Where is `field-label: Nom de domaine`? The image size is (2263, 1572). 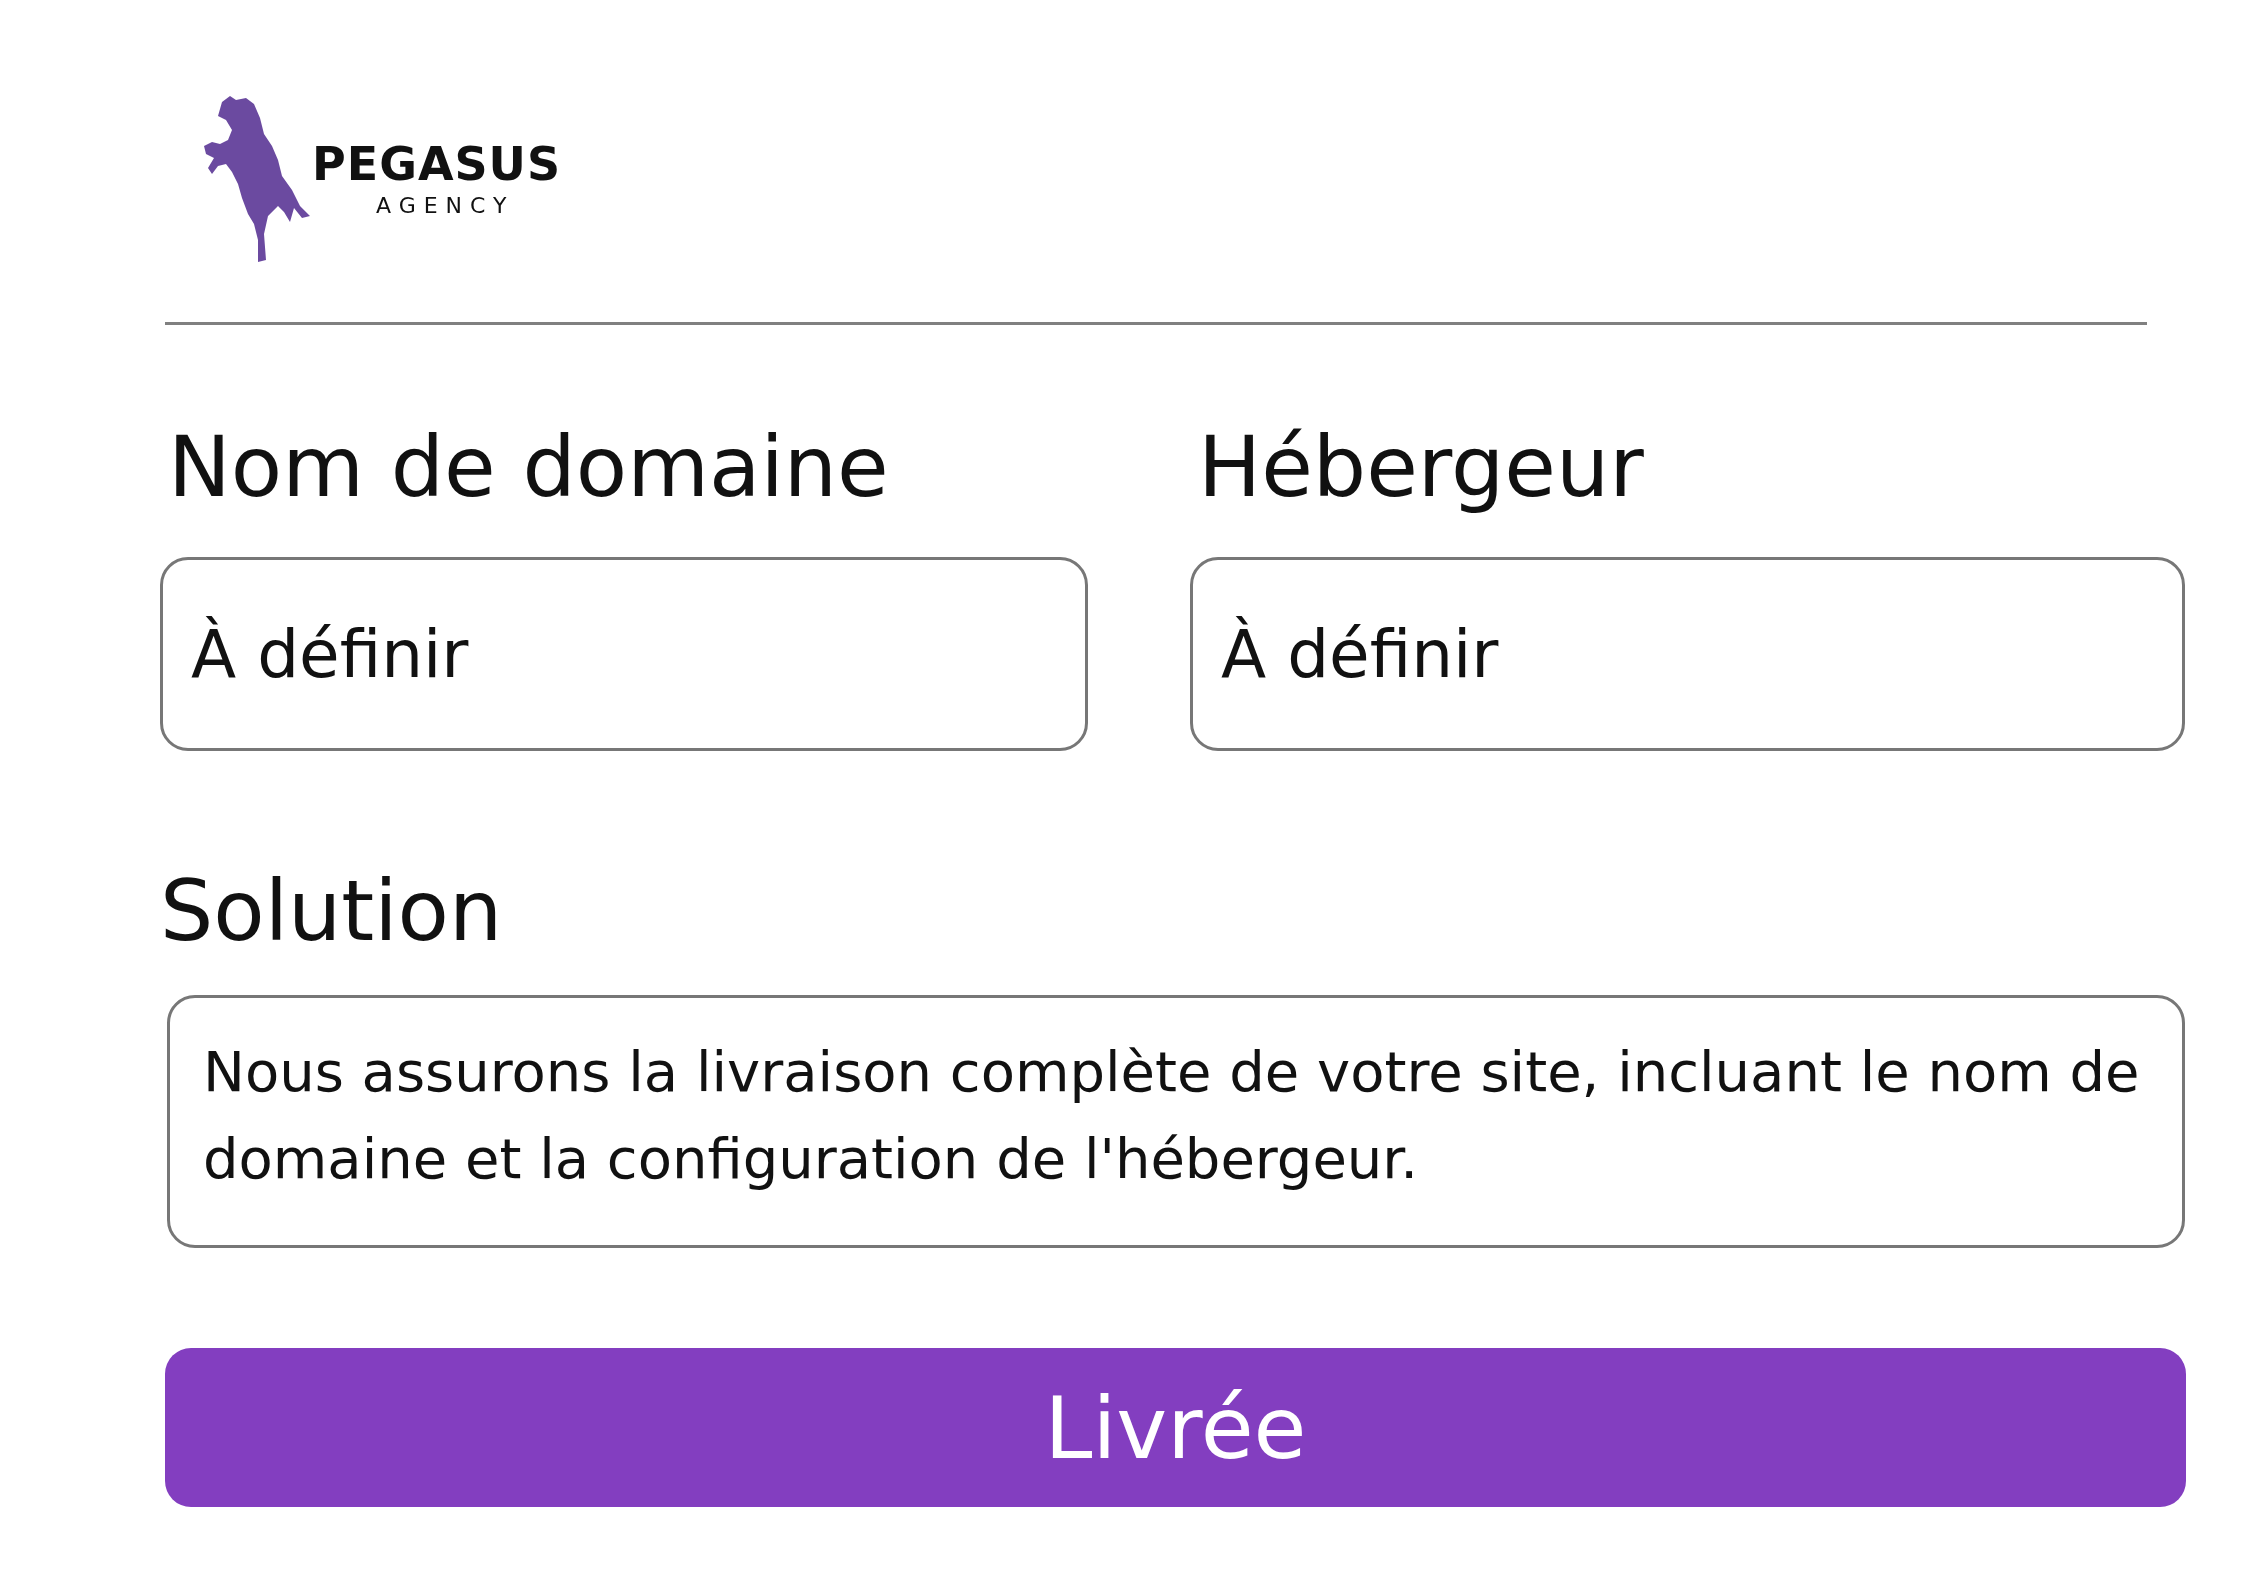
field-label: Nom de domaine is located at coordinates (528, 467).